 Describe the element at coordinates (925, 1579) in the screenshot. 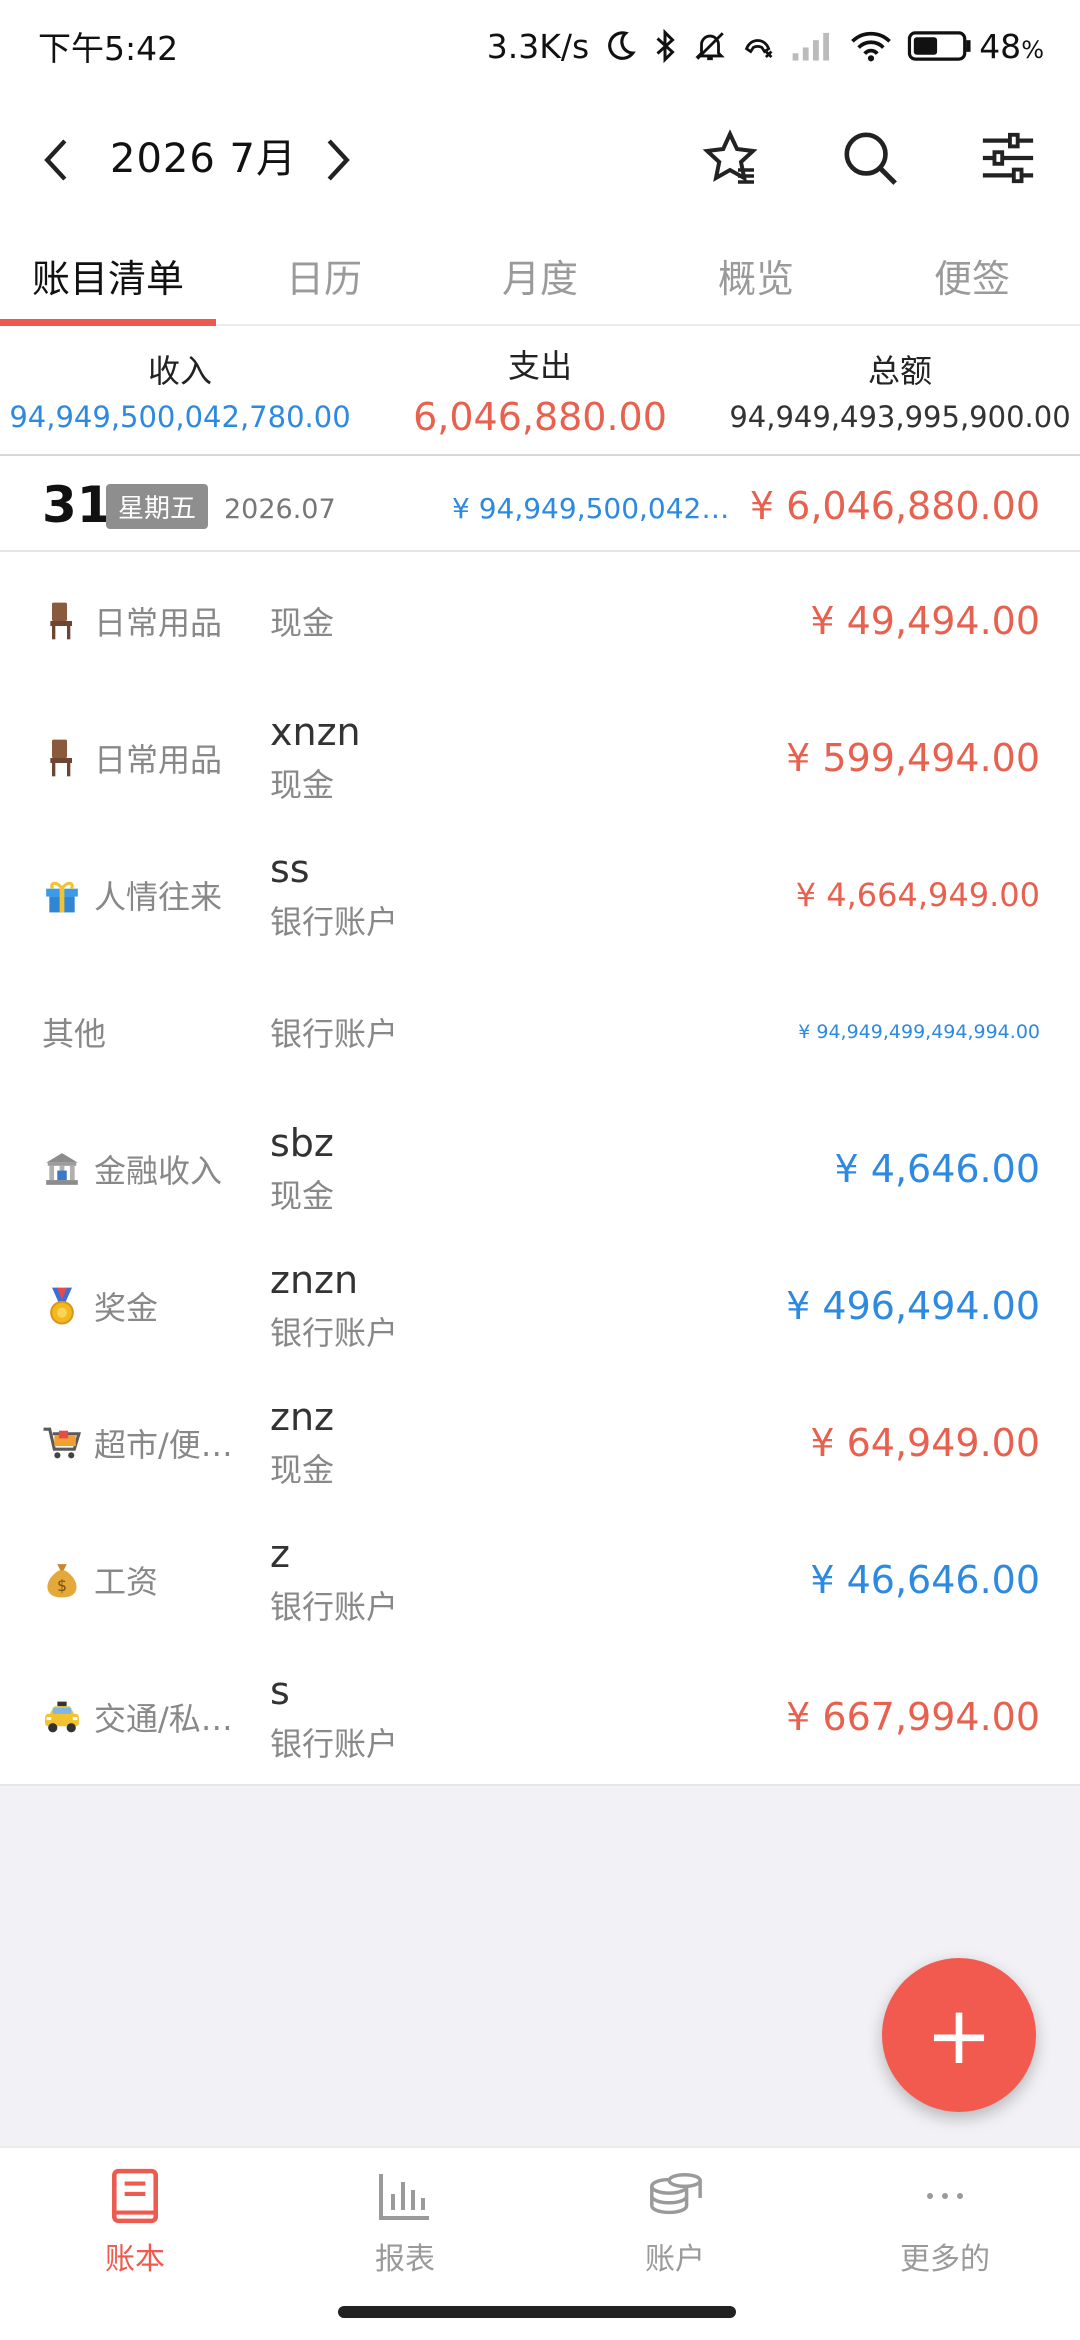

I see `entry-amount: ¥ 46,646.00` at that location.